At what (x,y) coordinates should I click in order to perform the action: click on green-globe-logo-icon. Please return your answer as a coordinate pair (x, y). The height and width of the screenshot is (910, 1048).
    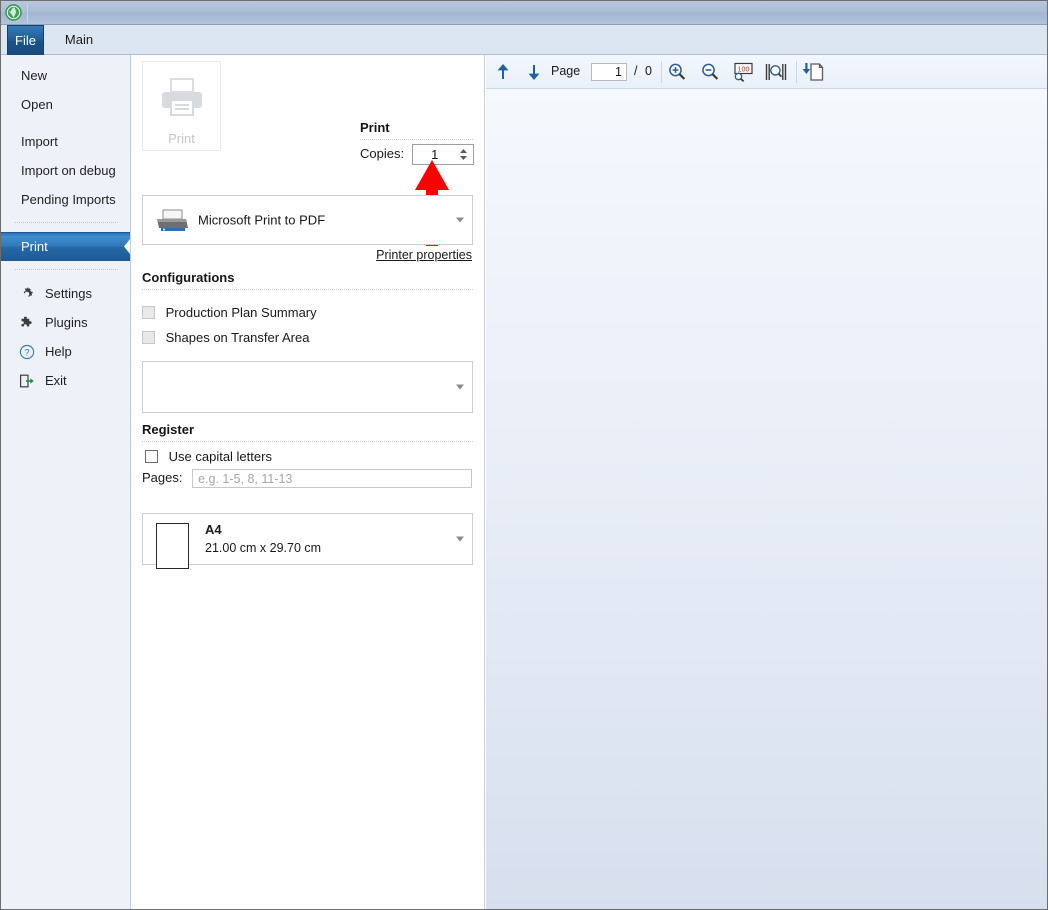
    Looking at the image, I should click on (13, 12).